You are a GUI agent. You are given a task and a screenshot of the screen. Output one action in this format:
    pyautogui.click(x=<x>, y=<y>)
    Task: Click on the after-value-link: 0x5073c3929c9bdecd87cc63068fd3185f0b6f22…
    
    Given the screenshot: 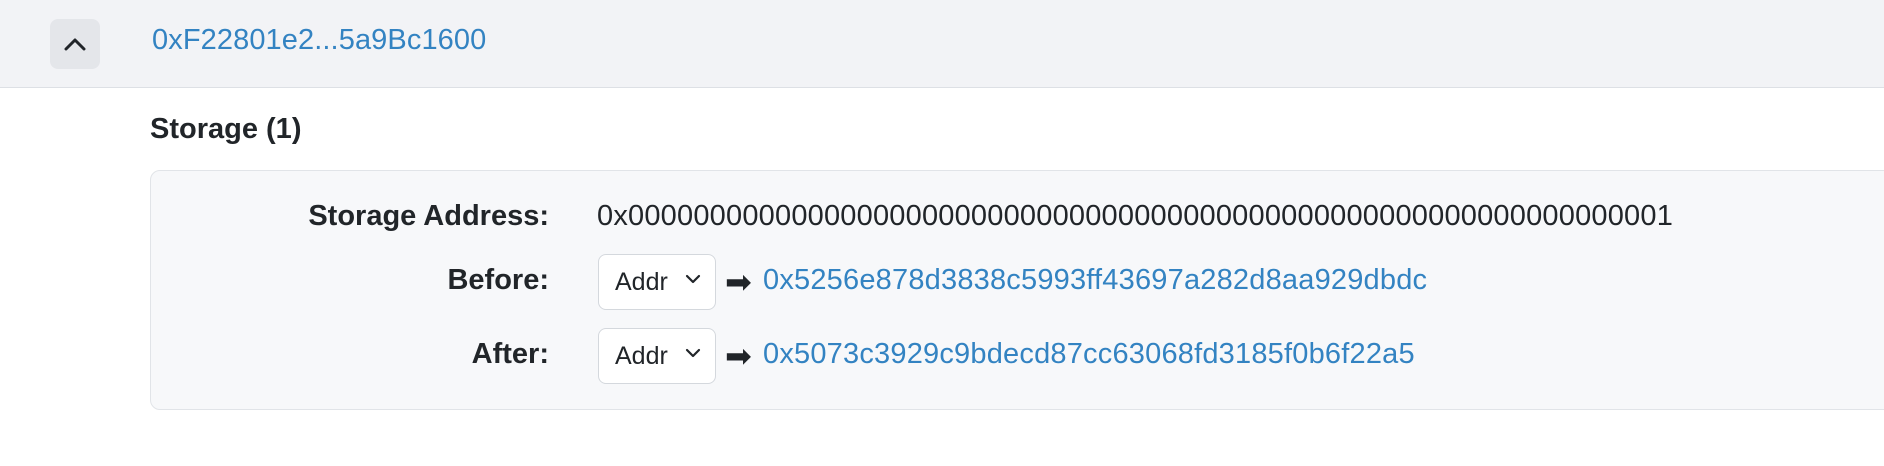 What is the action you would take?
    pyautogui.click(x=1089, y=354)
    